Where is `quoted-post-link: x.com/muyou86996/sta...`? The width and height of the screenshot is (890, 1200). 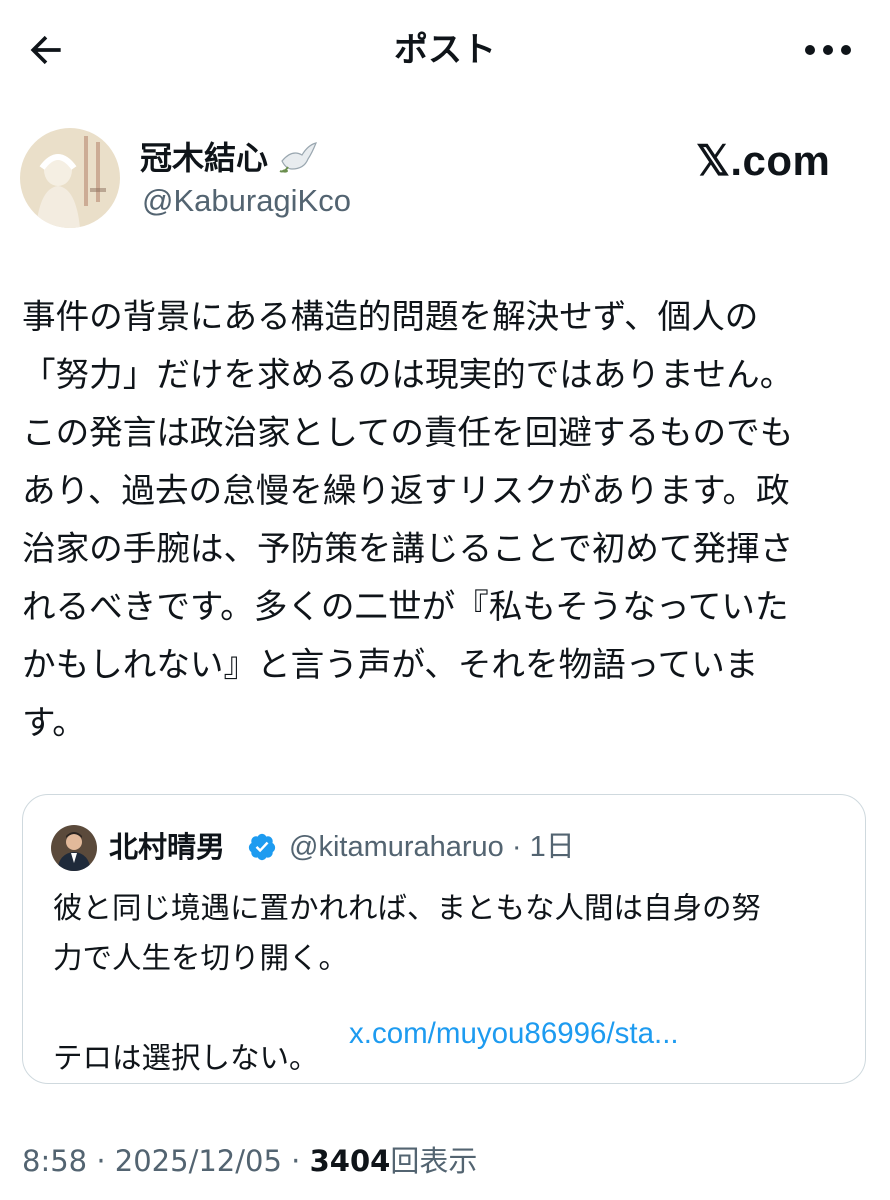
quoted-post-link: x.com/muyou86996/sta... is located at coordinates (514, 1034).